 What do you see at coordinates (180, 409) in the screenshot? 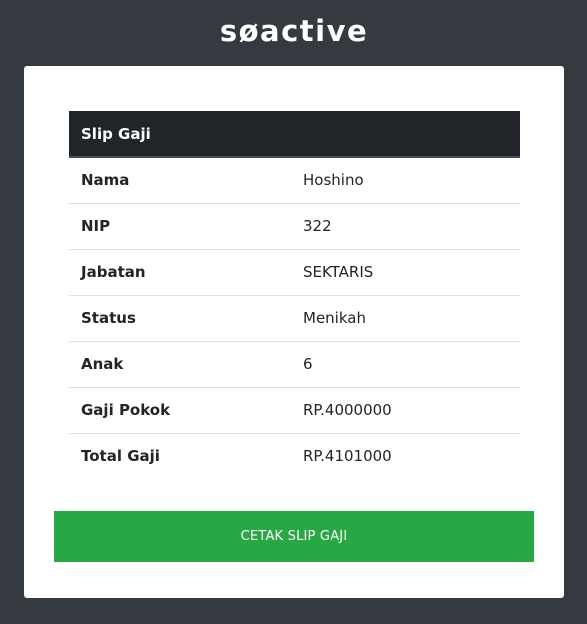
I see `row-label-gaji-pokok: Gaji Pokok` at bounding box center [180, 409].